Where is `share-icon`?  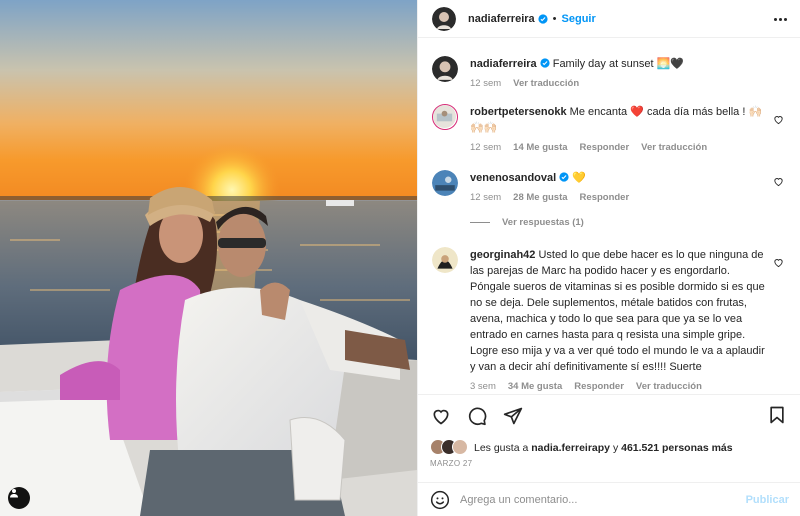 share-icon is located at coordinates (513, 416).